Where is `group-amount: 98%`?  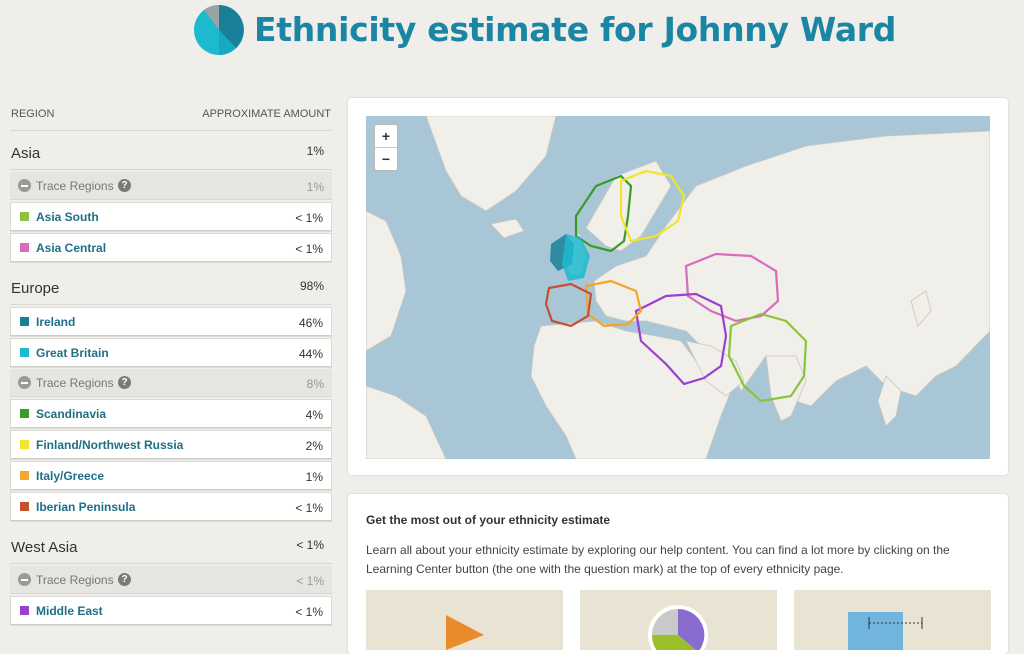 group-amount: 98% is located at coordinates (311, 286).